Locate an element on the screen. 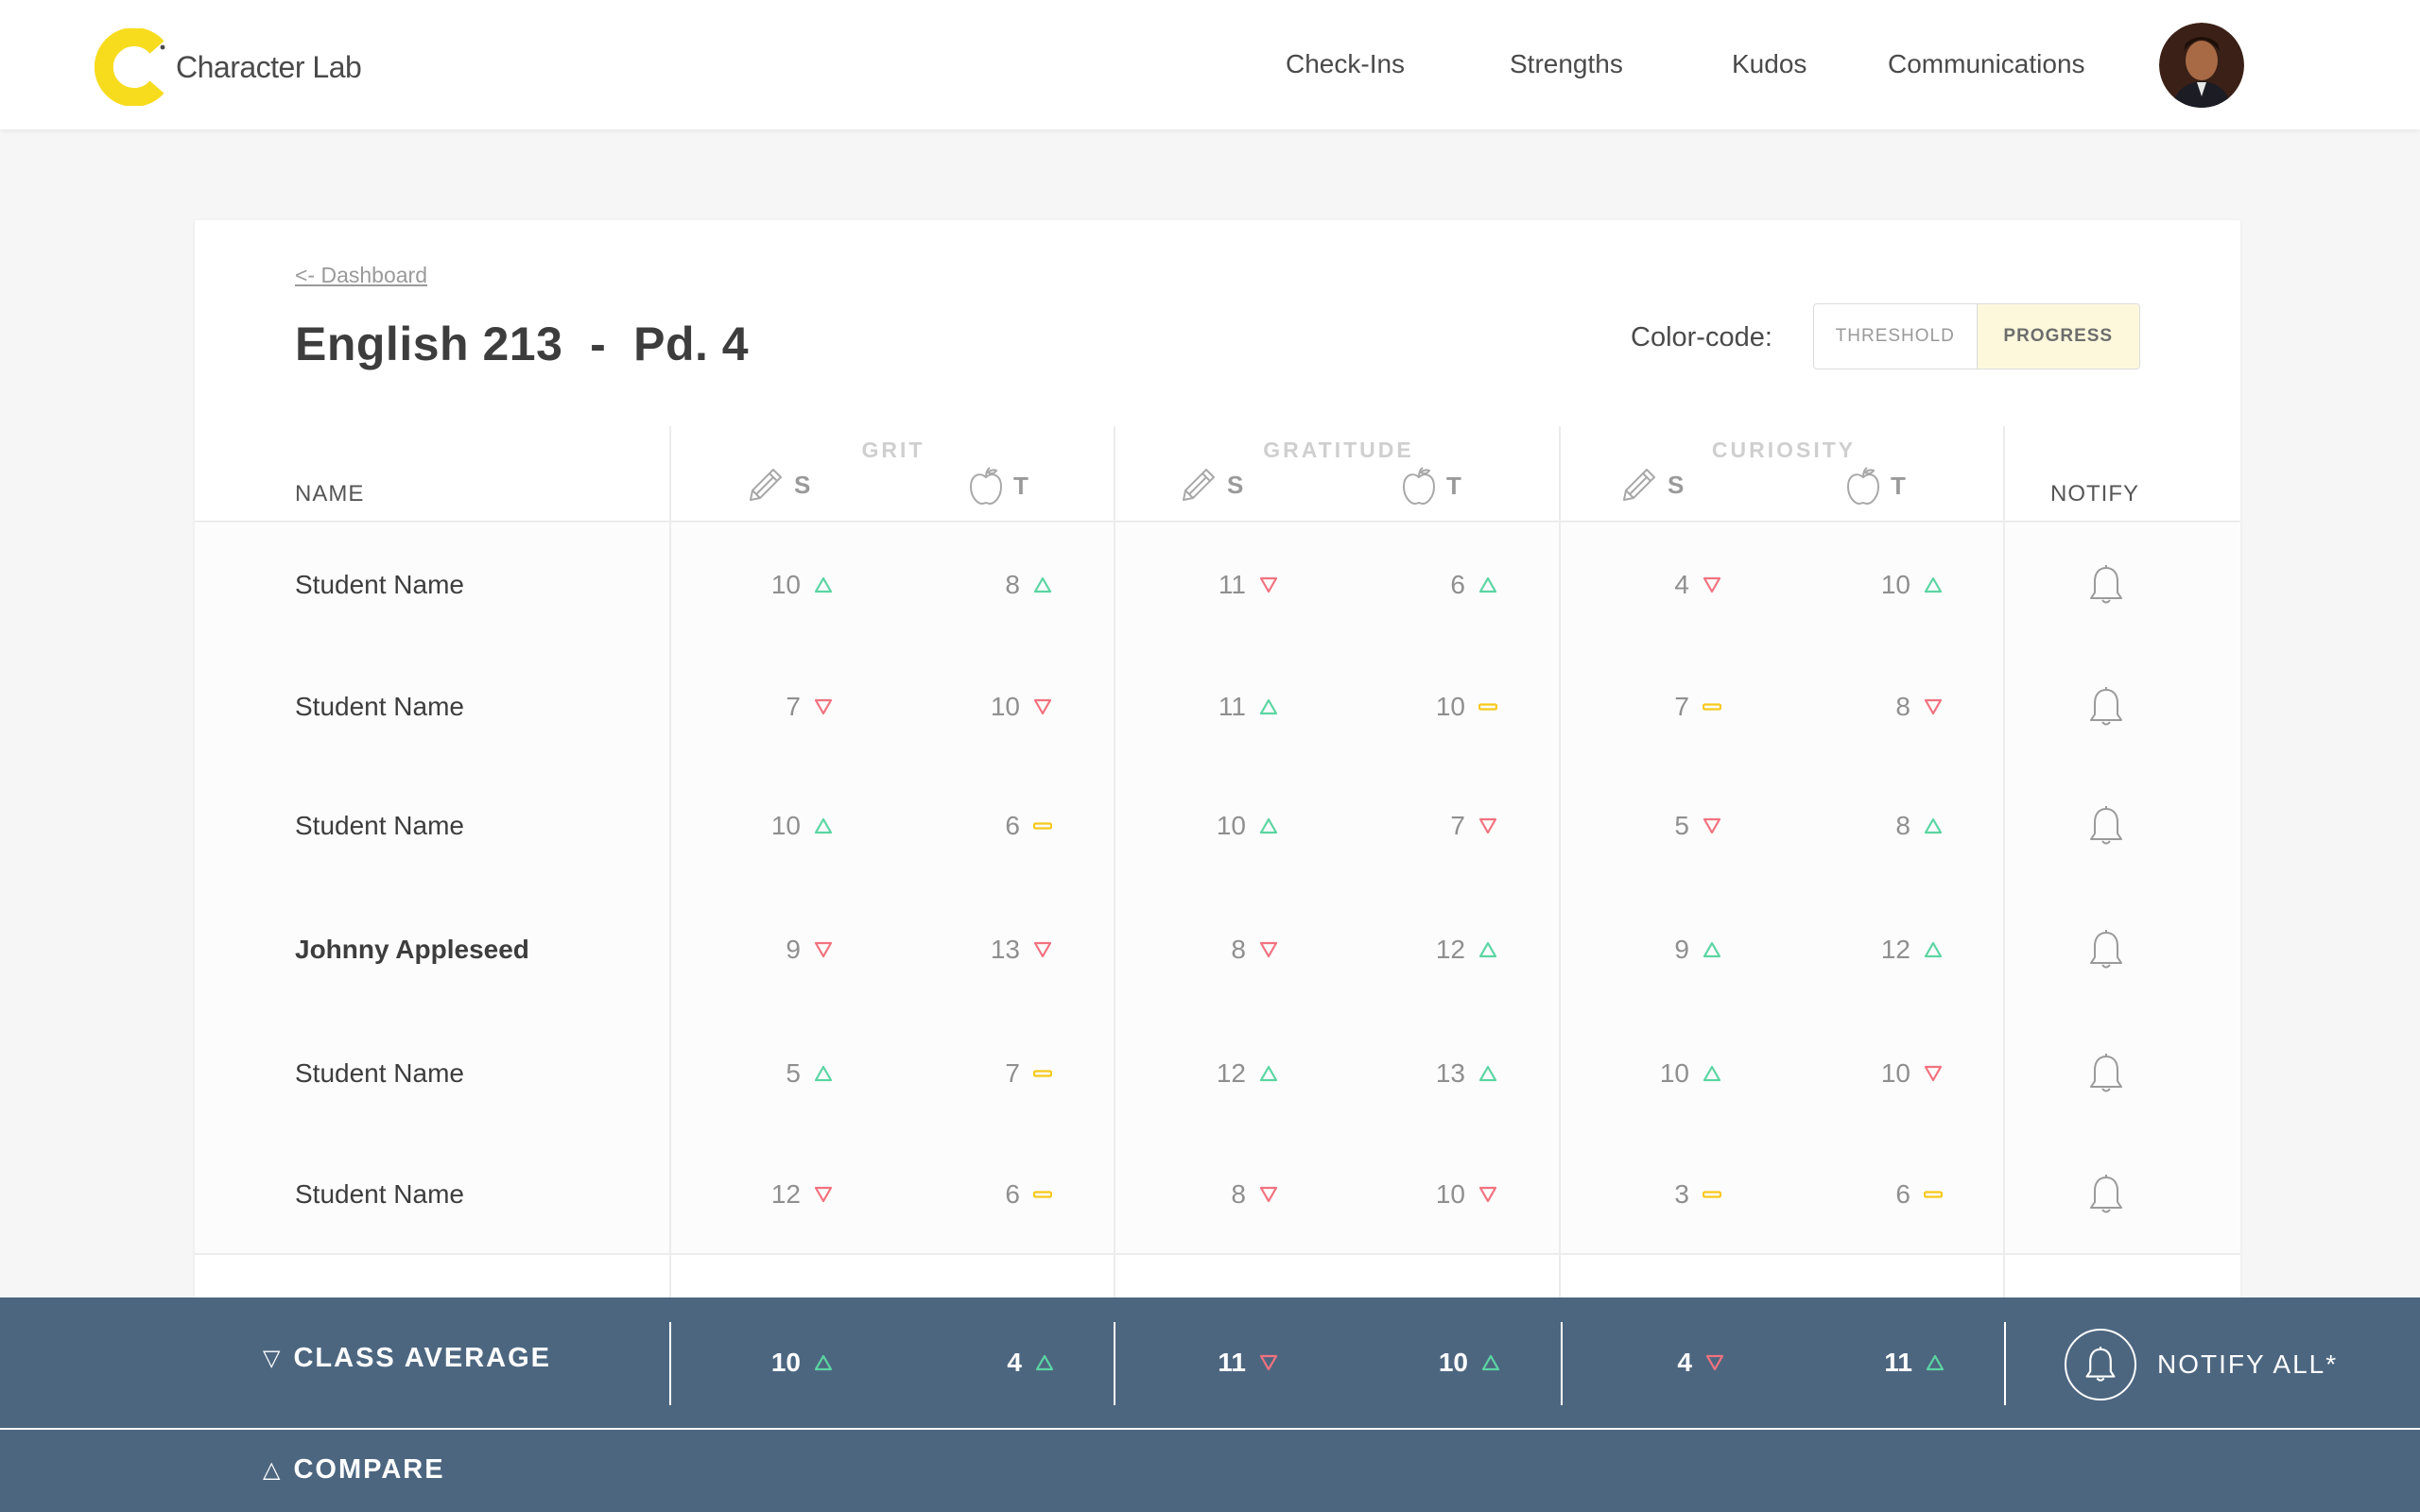  compare-toggle: △ COMPARE is located at coordinates (354, 1470).